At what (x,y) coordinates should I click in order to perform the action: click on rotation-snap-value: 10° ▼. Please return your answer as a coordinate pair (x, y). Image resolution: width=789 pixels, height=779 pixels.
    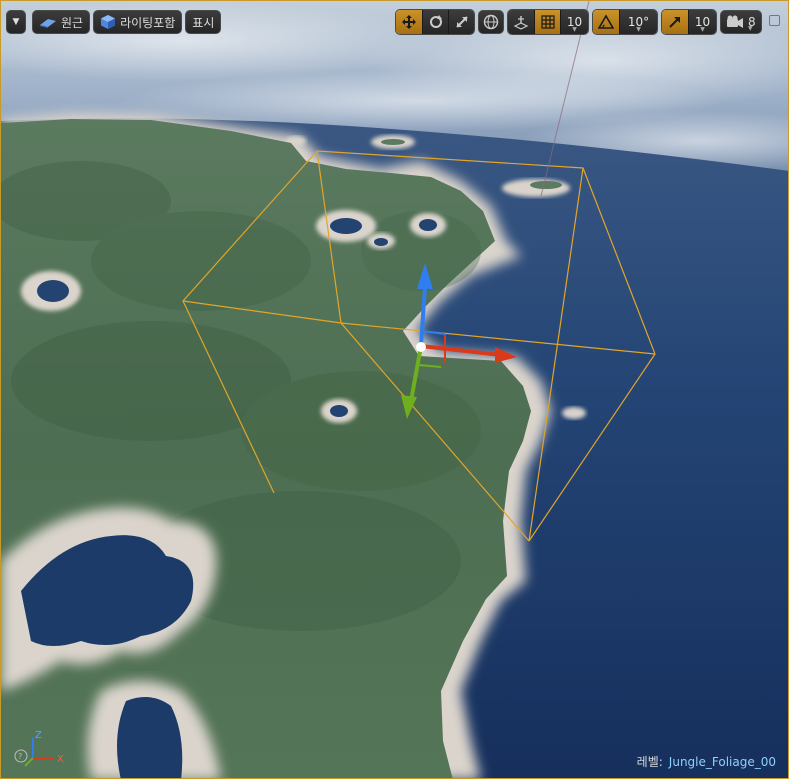
    Looking at the image, I should click on (638, 22).